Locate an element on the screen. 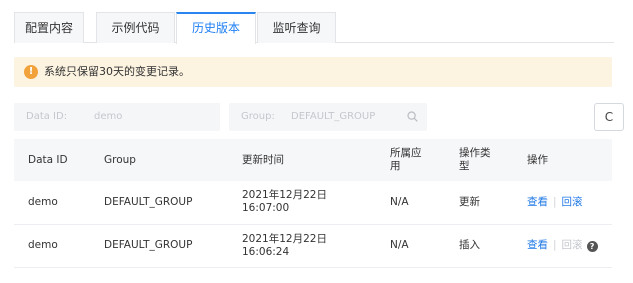  notice-banner: ! 系统只保留30天的变更记录。 is located at coordinates (313, 72).